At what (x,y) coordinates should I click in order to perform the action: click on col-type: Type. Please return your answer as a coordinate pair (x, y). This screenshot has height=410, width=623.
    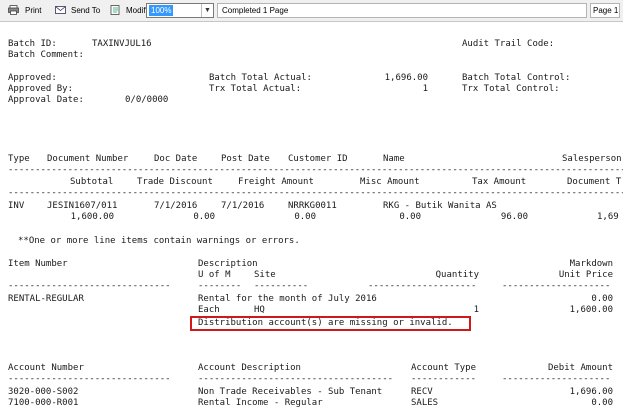
    Looking at the image, I should click on (19, 159).